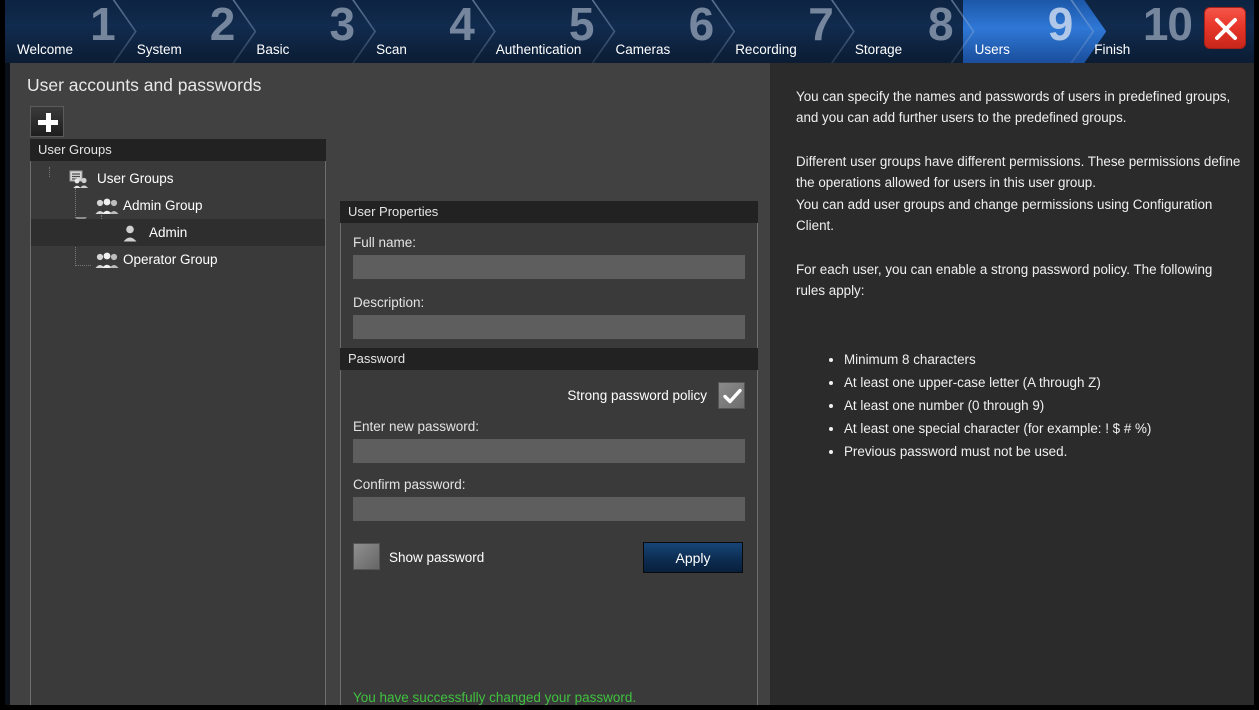 This screenshot has width=1259, height=710. I want to click on tree-node-admin-group: Admin Group, so click(178, 205).